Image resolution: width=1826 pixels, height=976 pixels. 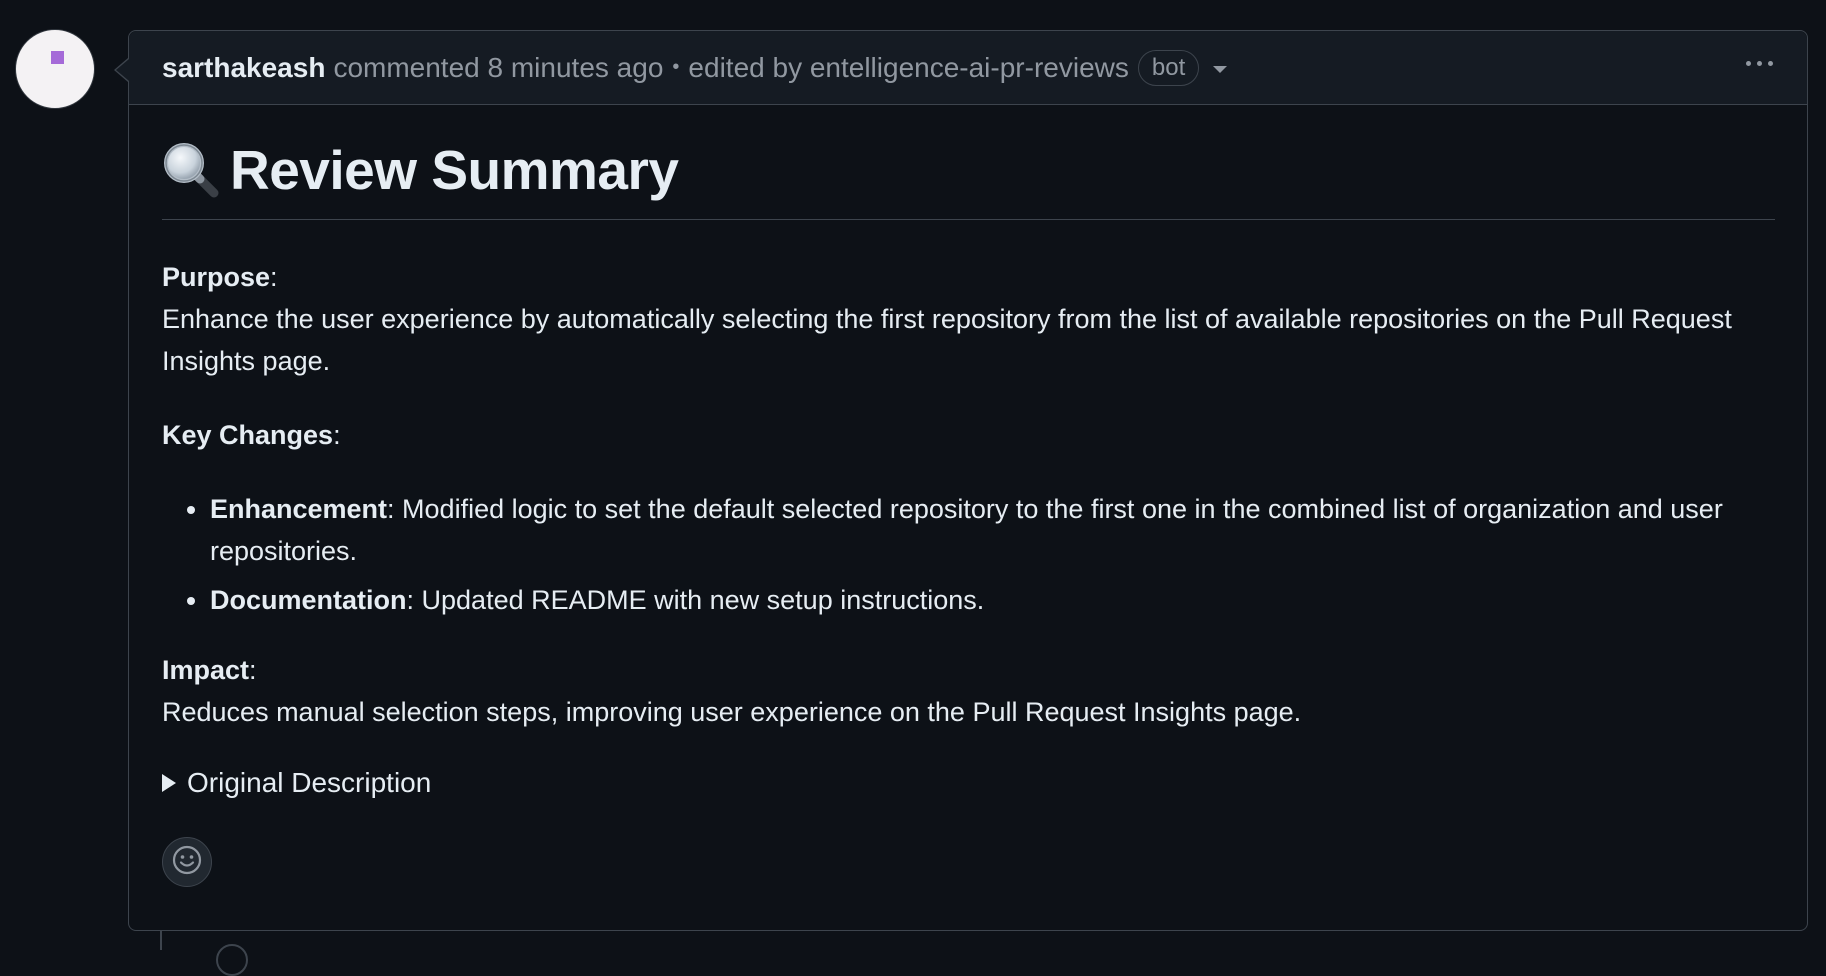 I want to click on magnifying-glass-icon, so click(x=191, y=170).